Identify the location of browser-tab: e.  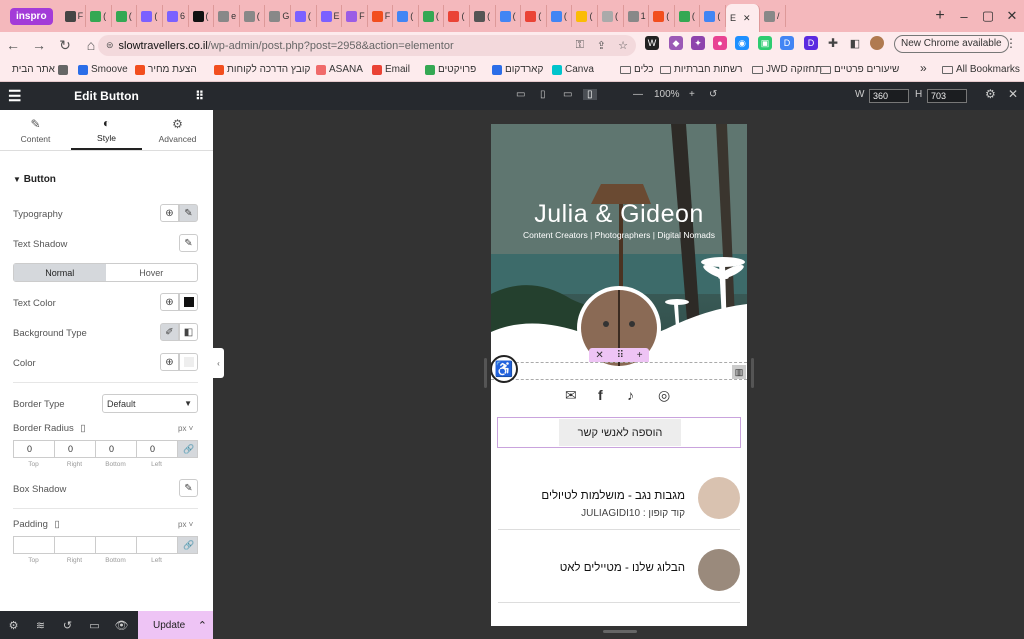
(227, 16).